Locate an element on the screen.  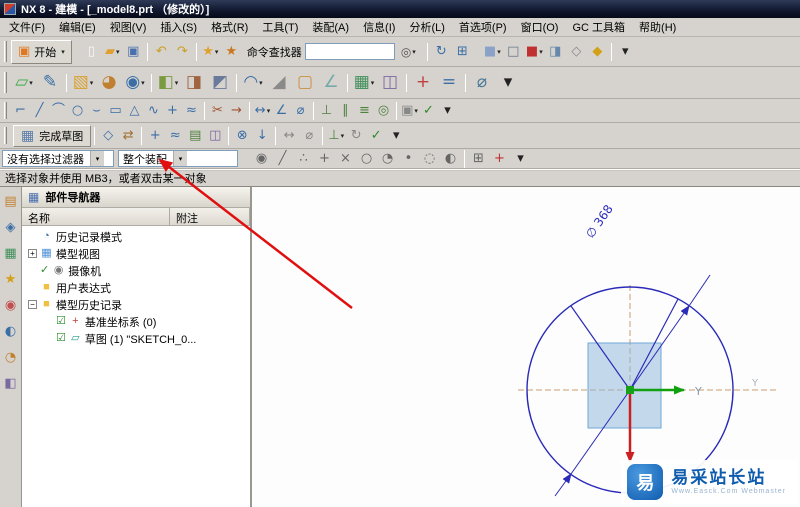
title-bar: NX 8 - 建模 - [_model8.prt （修改的）] is located at coordinates (400, 9).